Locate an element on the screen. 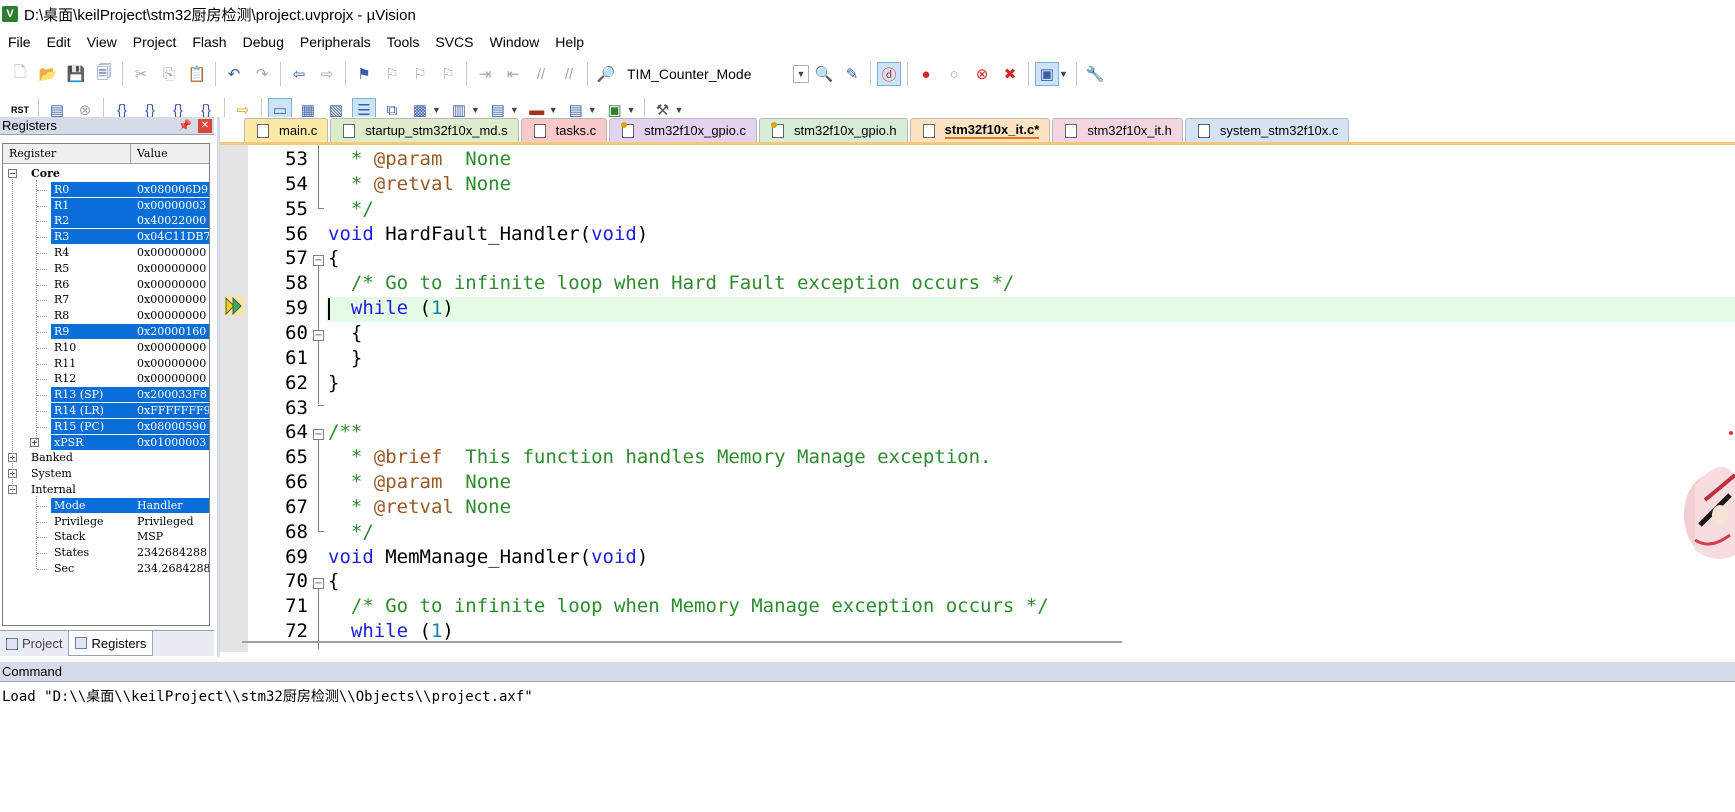 This screenshot has height=812, width=1735. editor-tab: main.c is located at coordinates (286, 130).